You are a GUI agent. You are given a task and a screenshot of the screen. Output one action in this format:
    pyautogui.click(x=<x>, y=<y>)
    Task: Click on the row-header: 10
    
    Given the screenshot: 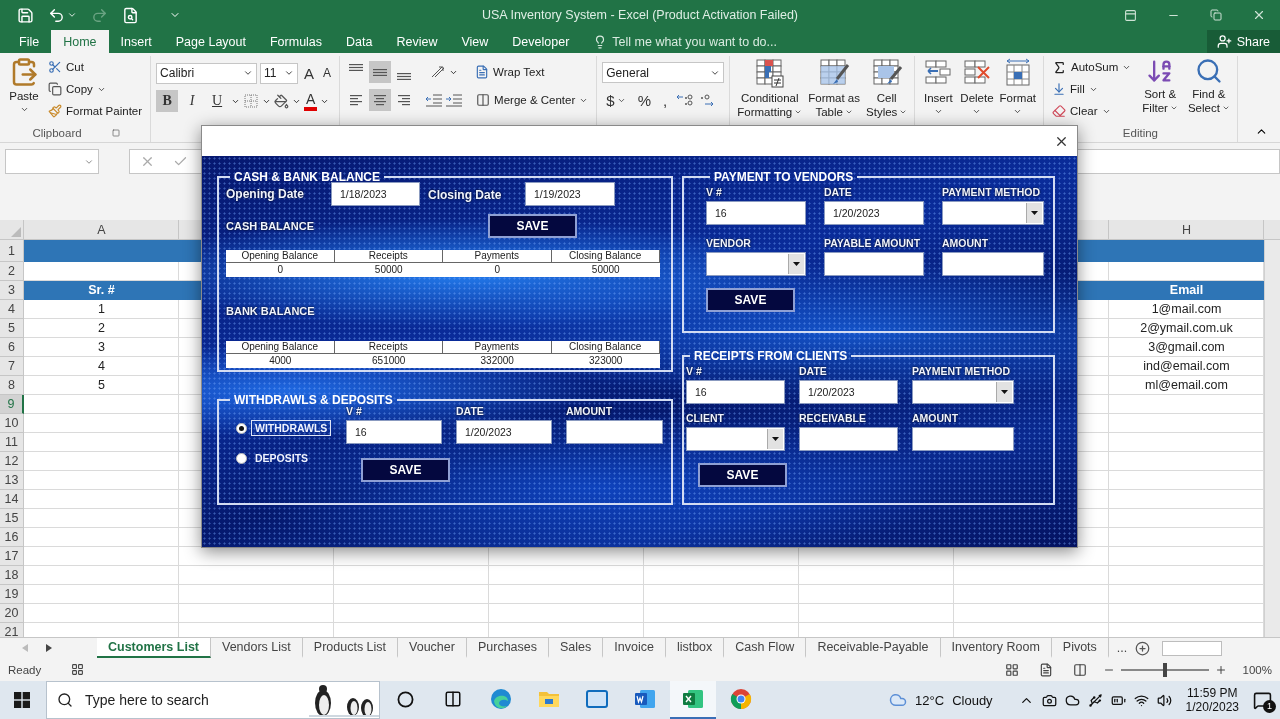 What is the action you would take?
    pyautogui.click(x=12, y=423)
    